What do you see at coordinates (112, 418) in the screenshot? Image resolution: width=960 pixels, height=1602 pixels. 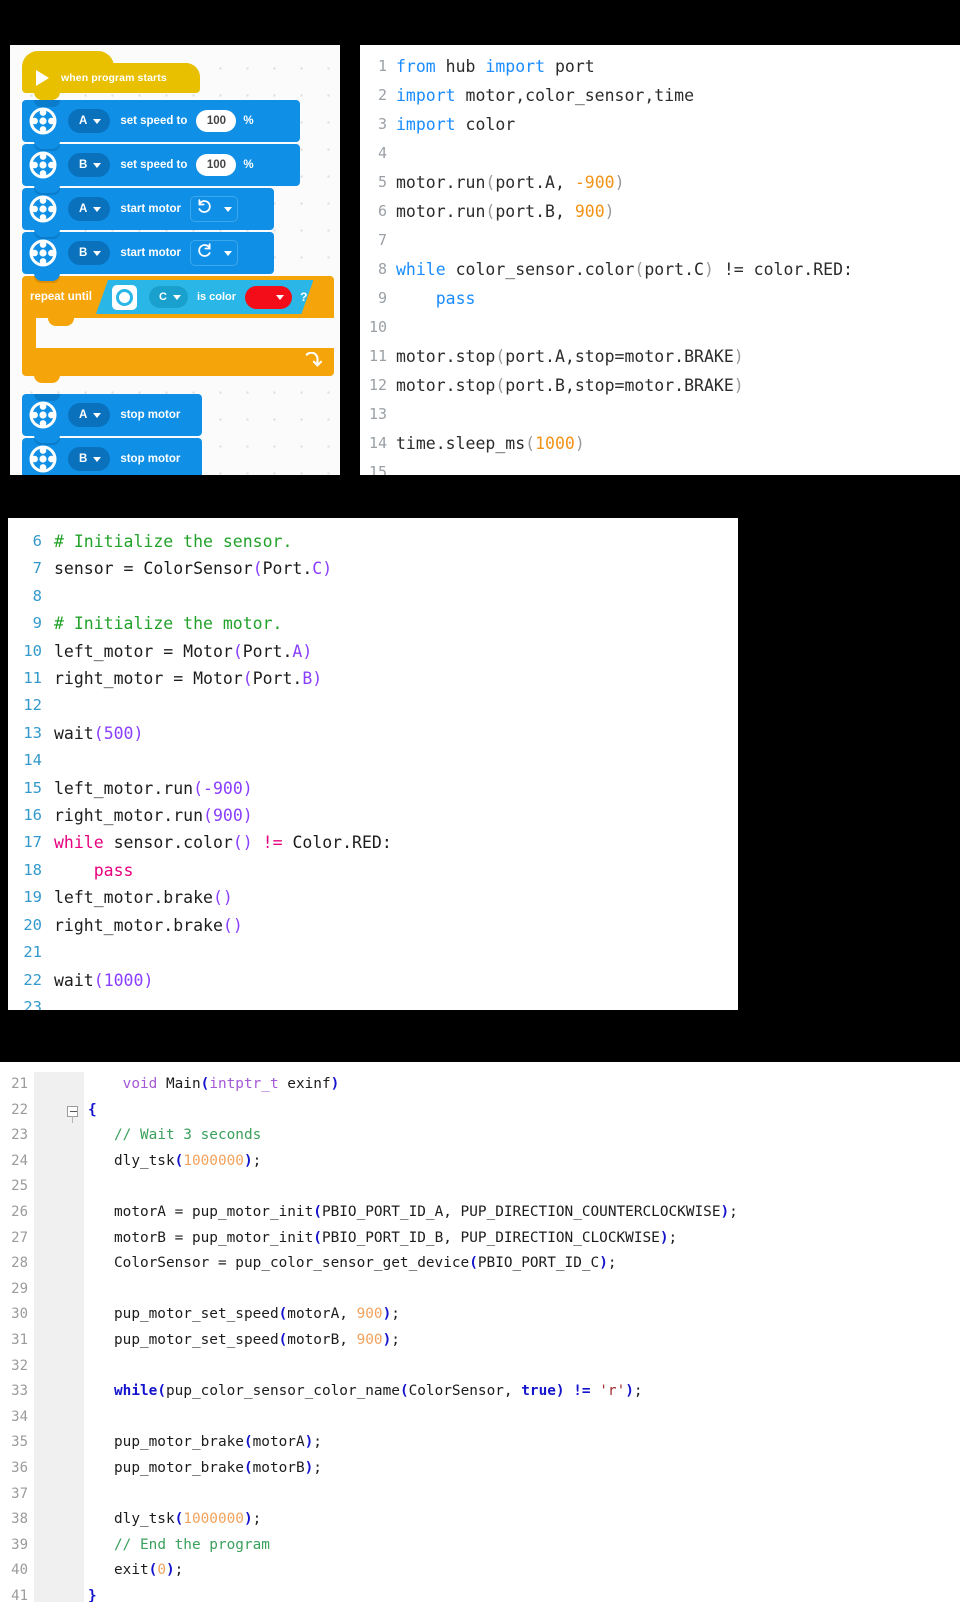 I see `stop-motor-block-a: A stop motor` at bounding box center [112, 418].